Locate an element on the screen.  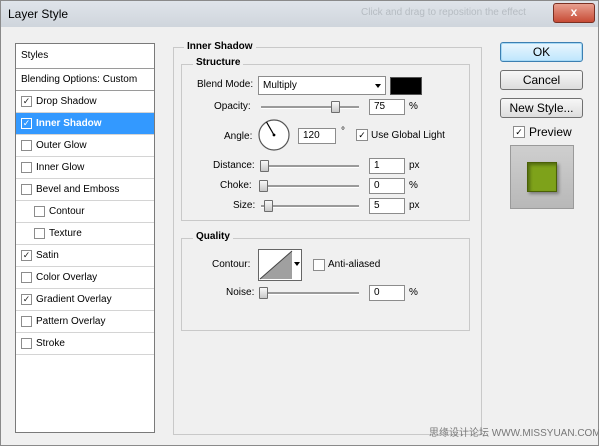
opacity-label: Opacity: is located at coordinates (232, 106).